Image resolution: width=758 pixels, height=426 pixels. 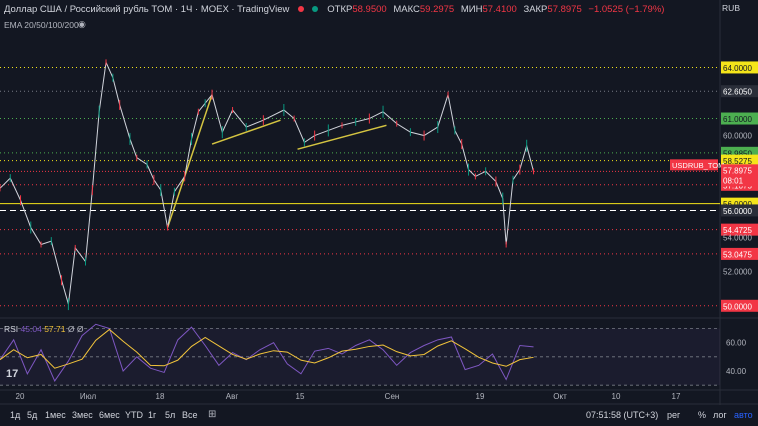 What do you see at coordinates (190, 415) in the screenshot?
I see `timeframe-all: Все` at bounding box center [190, 415].